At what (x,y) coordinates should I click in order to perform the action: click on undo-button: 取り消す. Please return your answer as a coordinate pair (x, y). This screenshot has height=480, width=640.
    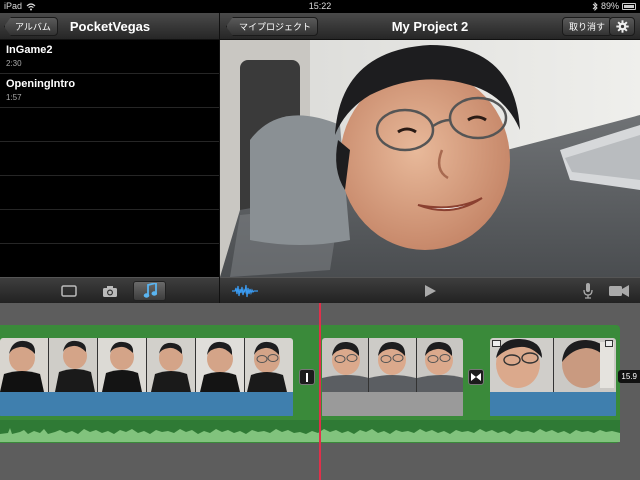
    Looking at the image, I should click on (587, 26).